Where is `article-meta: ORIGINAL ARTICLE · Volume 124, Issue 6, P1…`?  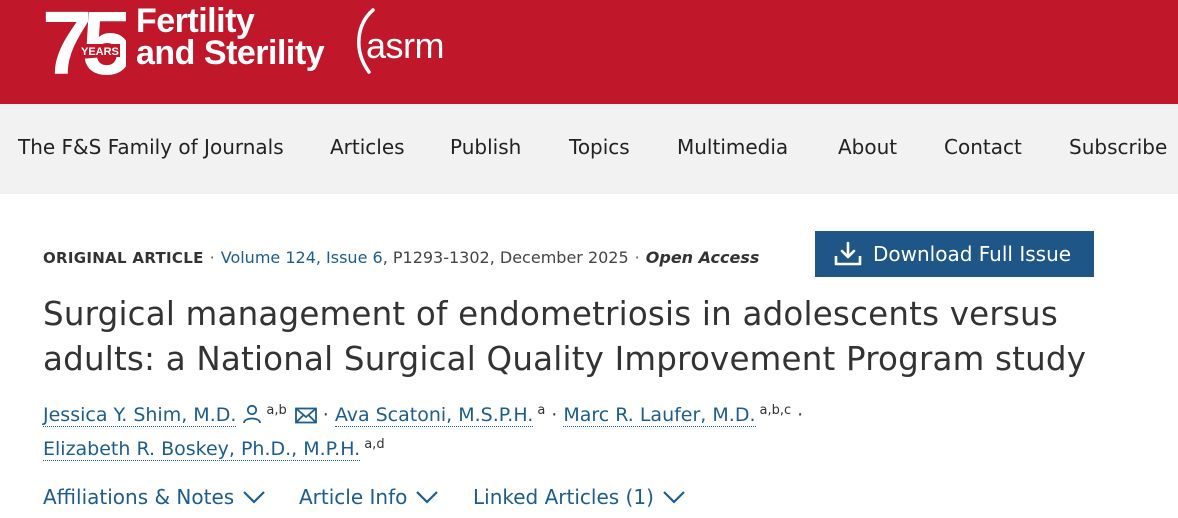
article-meta: ORIGINAL ARTICLE · Volume 124, Issue 6, P1… is located at coordinates (401, 258).